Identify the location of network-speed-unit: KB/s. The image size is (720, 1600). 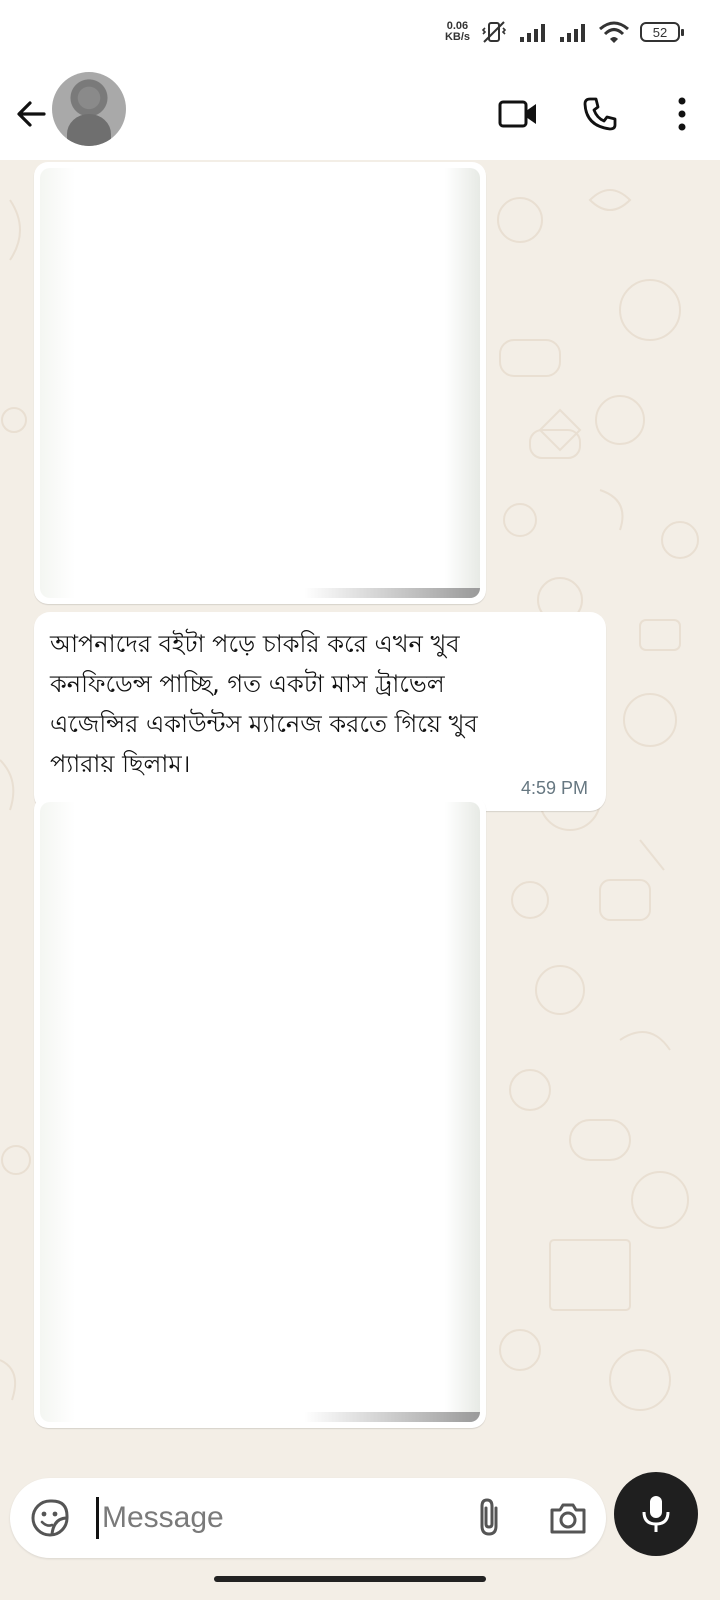
(457, 37).